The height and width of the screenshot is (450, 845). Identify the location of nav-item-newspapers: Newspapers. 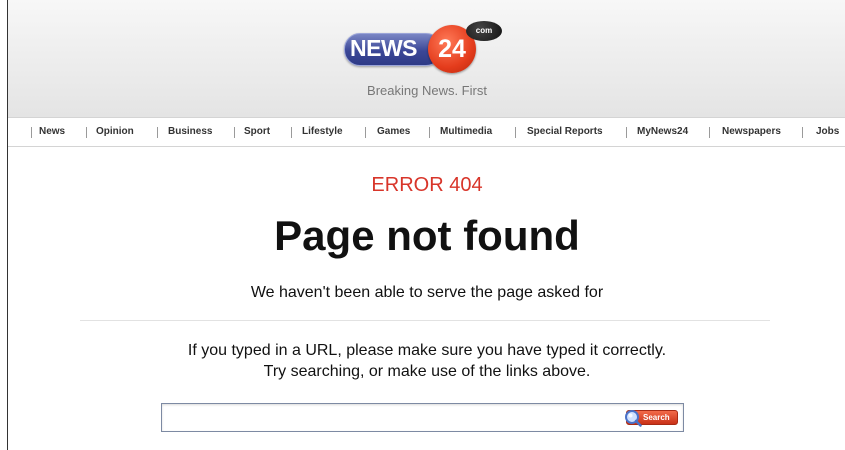
(751, 132).